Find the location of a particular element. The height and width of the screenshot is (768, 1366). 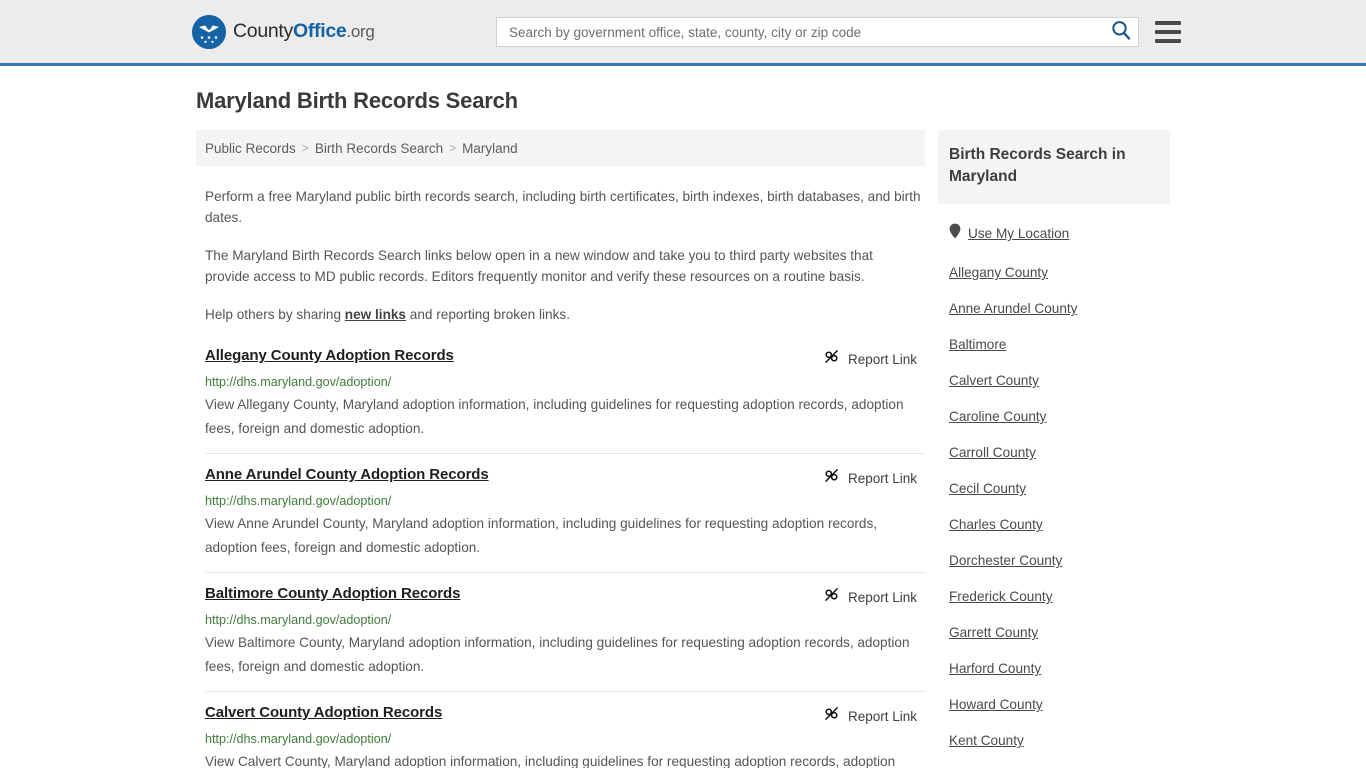

sidebar-link-label: Dorchester County is located at coordinates (1005, 560).